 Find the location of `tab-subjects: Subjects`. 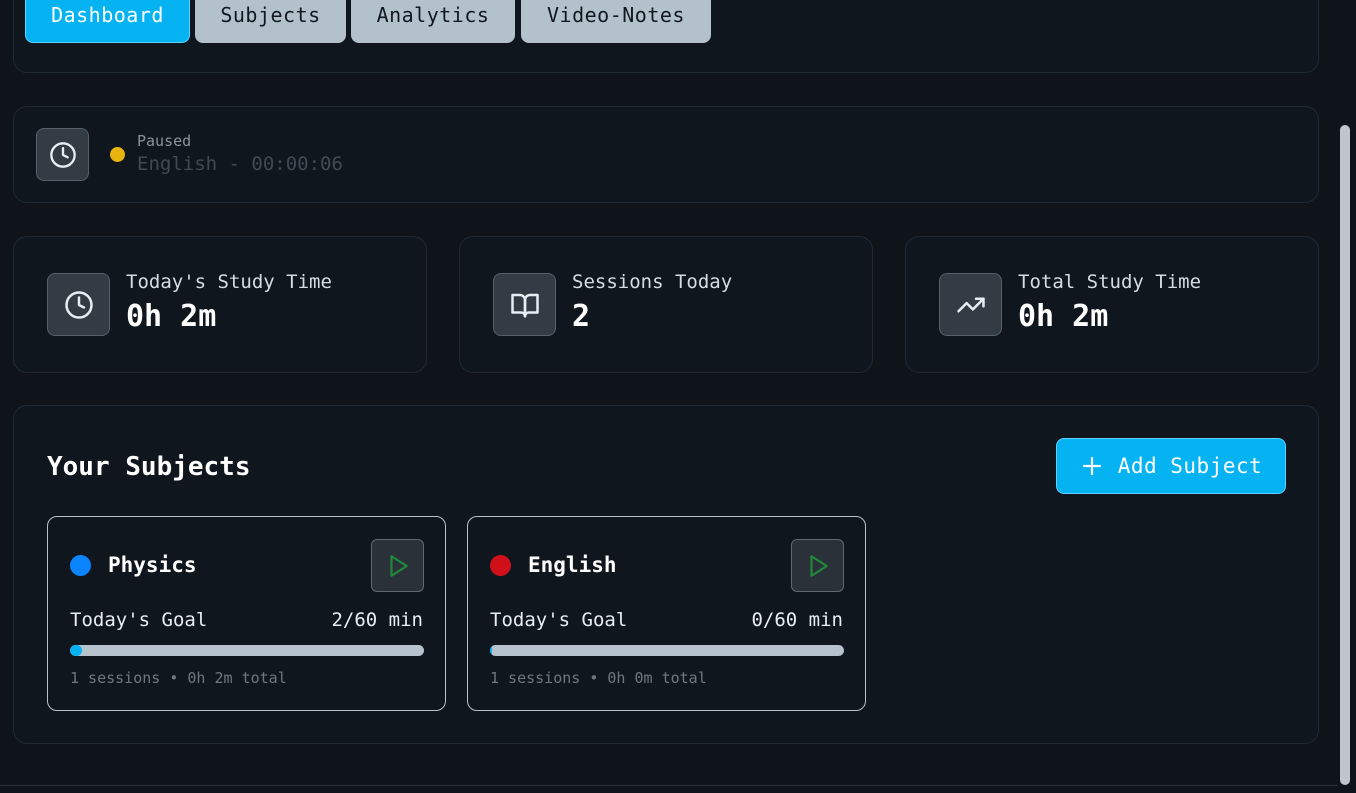

tab-subjects: Subjects is located at coordinates (270, 21).